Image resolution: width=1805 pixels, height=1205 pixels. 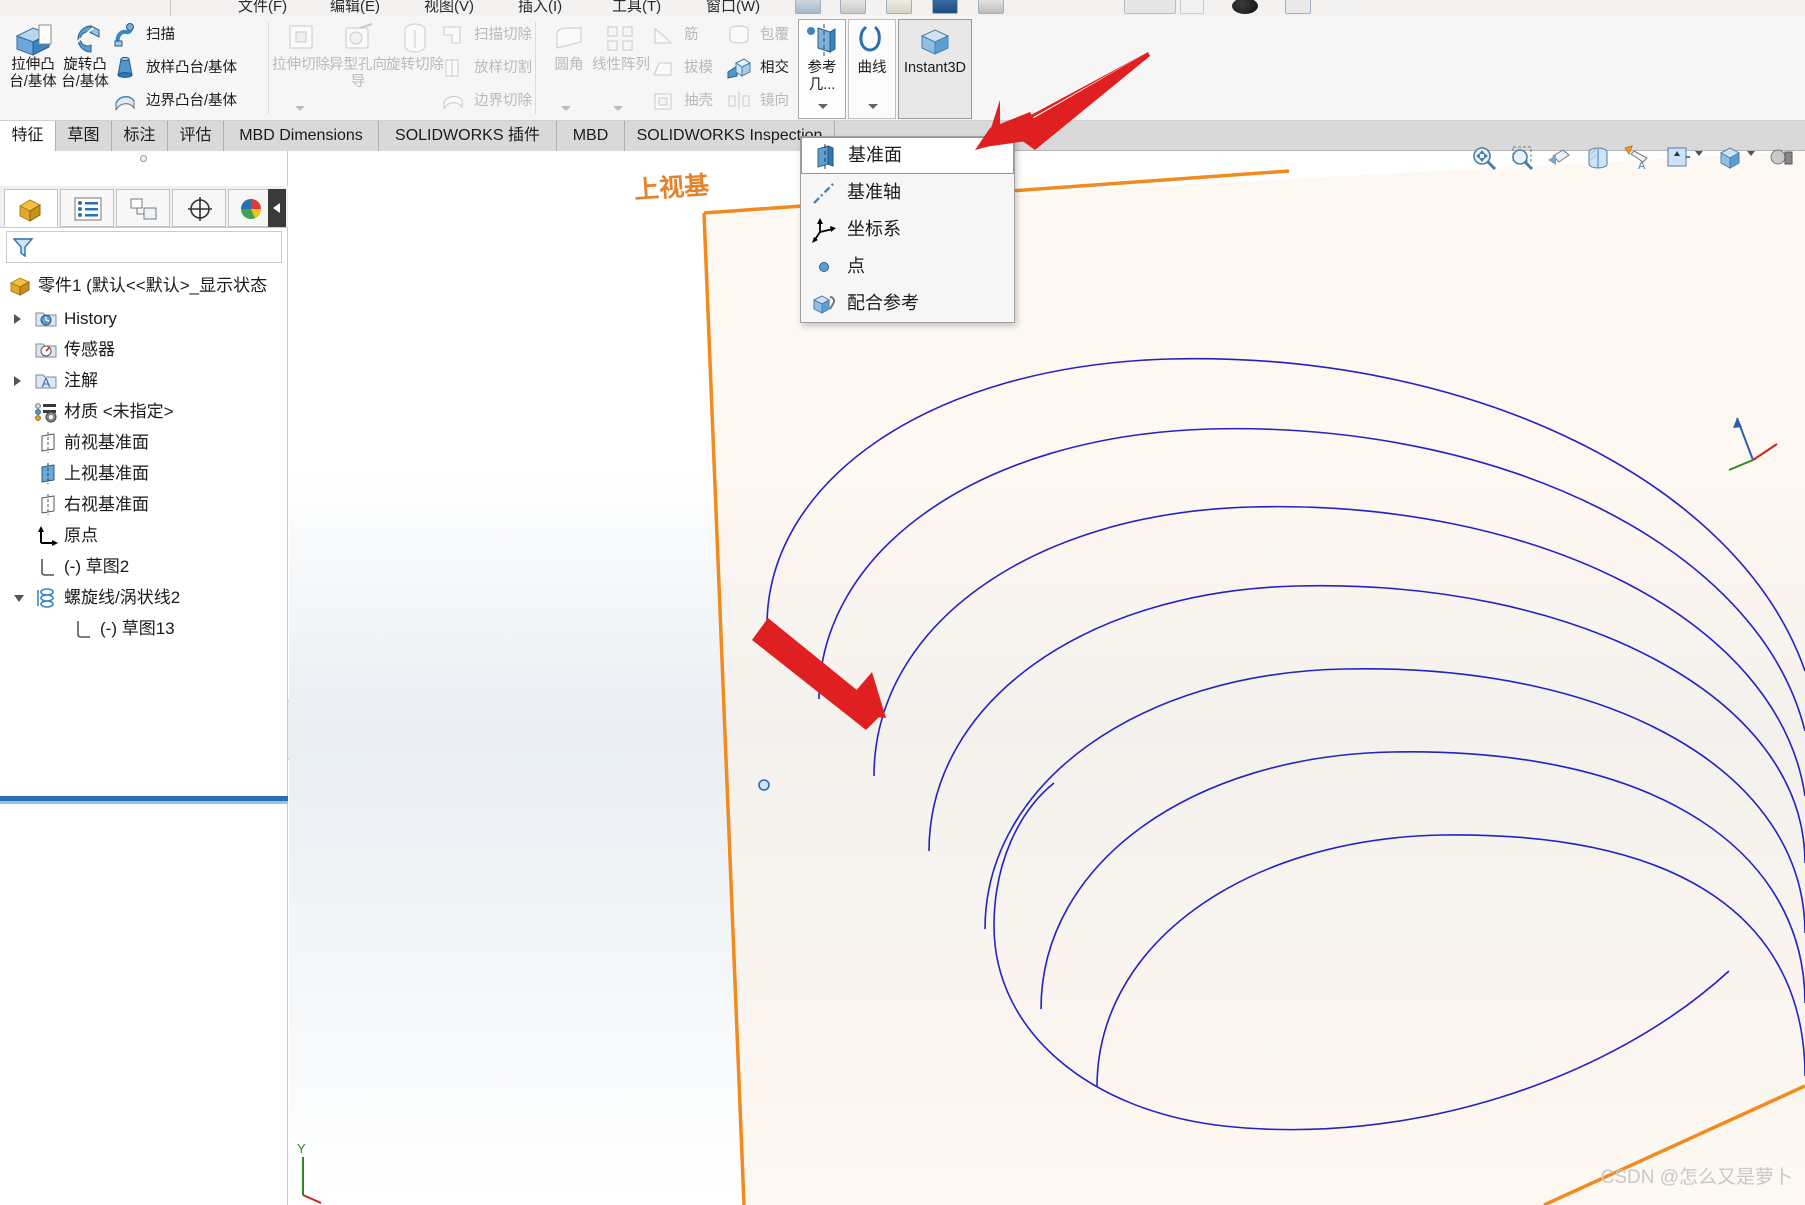 I want to click on mirror-button: 镜向, so click(x=757, y=101).